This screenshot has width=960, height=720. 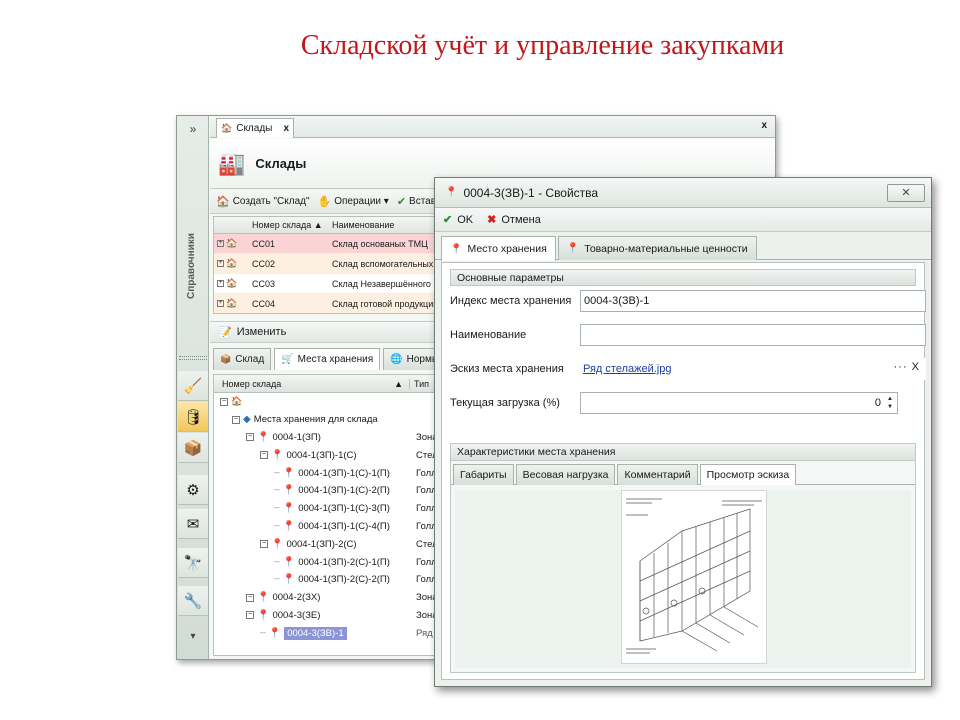 What do you see at coordinates (384, 225) in the screenshot?
I see `column-header-name: Наименование` at bounding box center [384, 225].